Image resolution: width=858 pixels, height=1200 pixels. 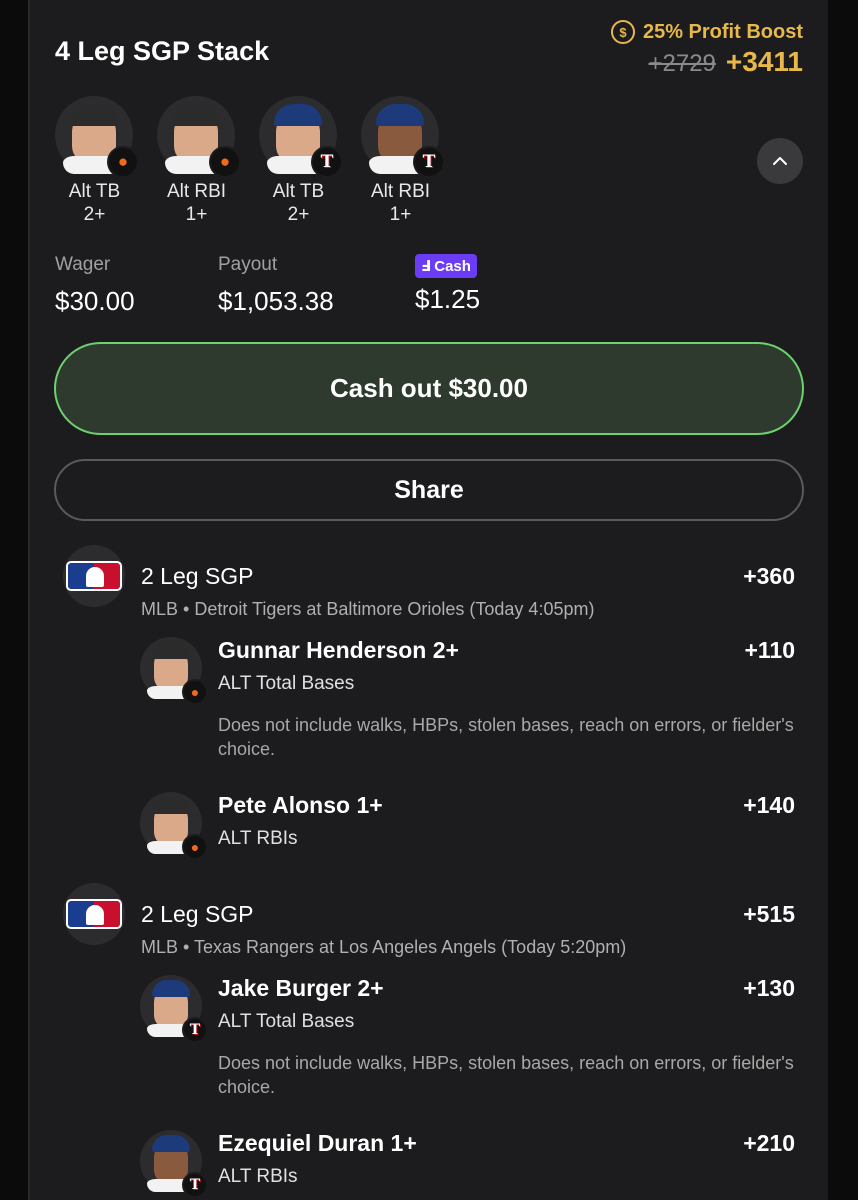 I want to click on pick-item: T Ezequiel Duran 1+ +210 ALT RBIs, so click(x=471, y=1165).